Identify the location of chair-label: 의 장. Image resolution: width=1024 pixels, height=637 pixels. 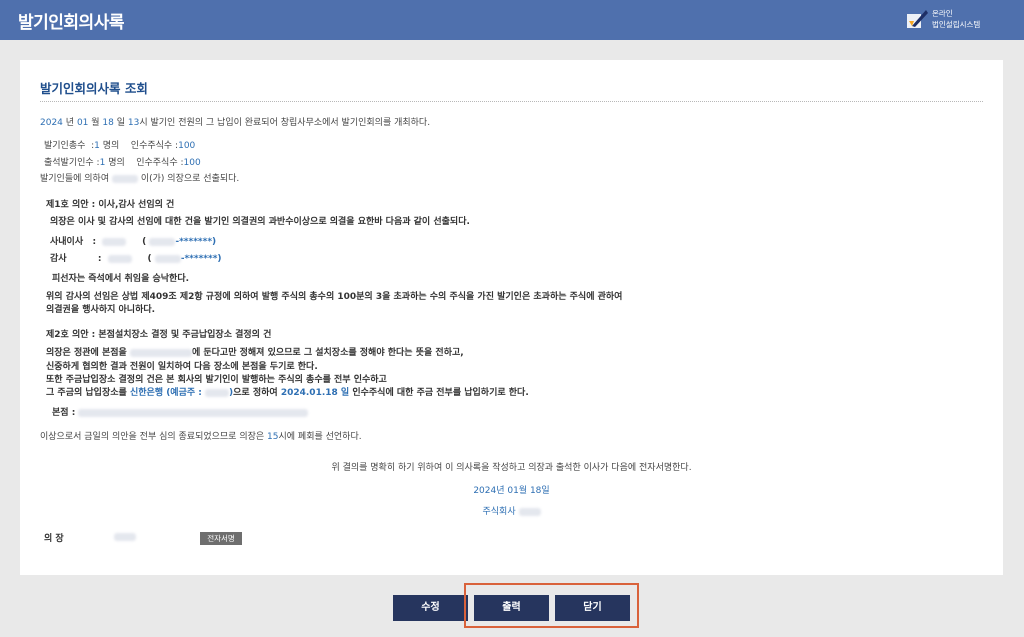
(54, 539).